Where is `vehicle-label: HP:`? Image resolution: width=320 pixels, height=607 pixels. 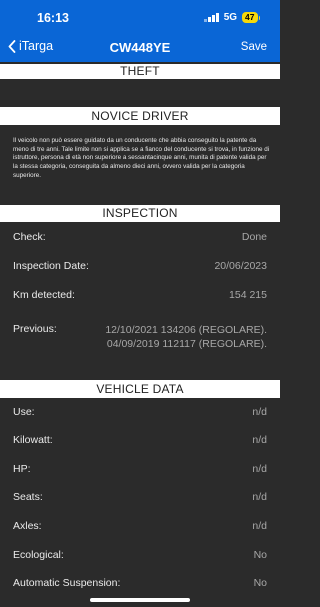
vehicle-label: HP: is located at coordinates (22, 469).